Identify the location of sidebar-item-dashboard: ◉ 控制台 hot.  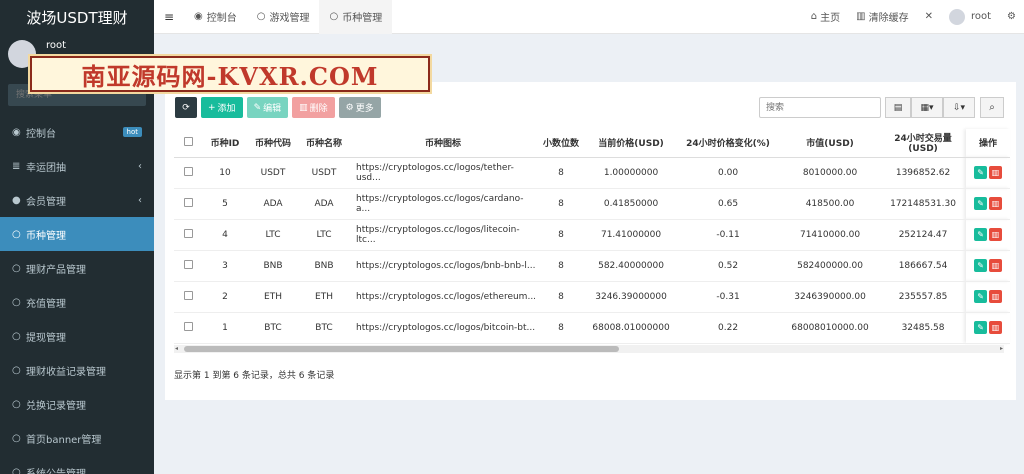
(77, 132).